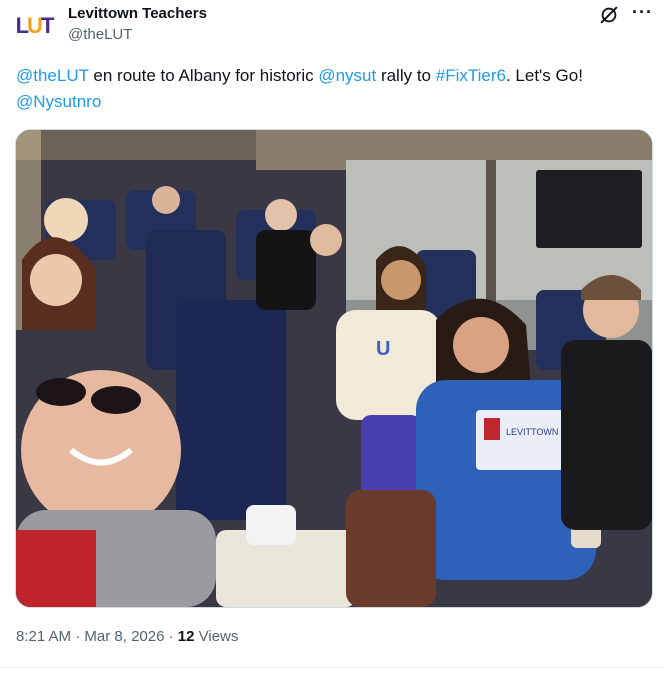 The image size is (664, 673). What do you see at coordinates (43, 636) in the screenshot?
I see `tweet-time: 8:21 AM` at bounding box center [43, 636].